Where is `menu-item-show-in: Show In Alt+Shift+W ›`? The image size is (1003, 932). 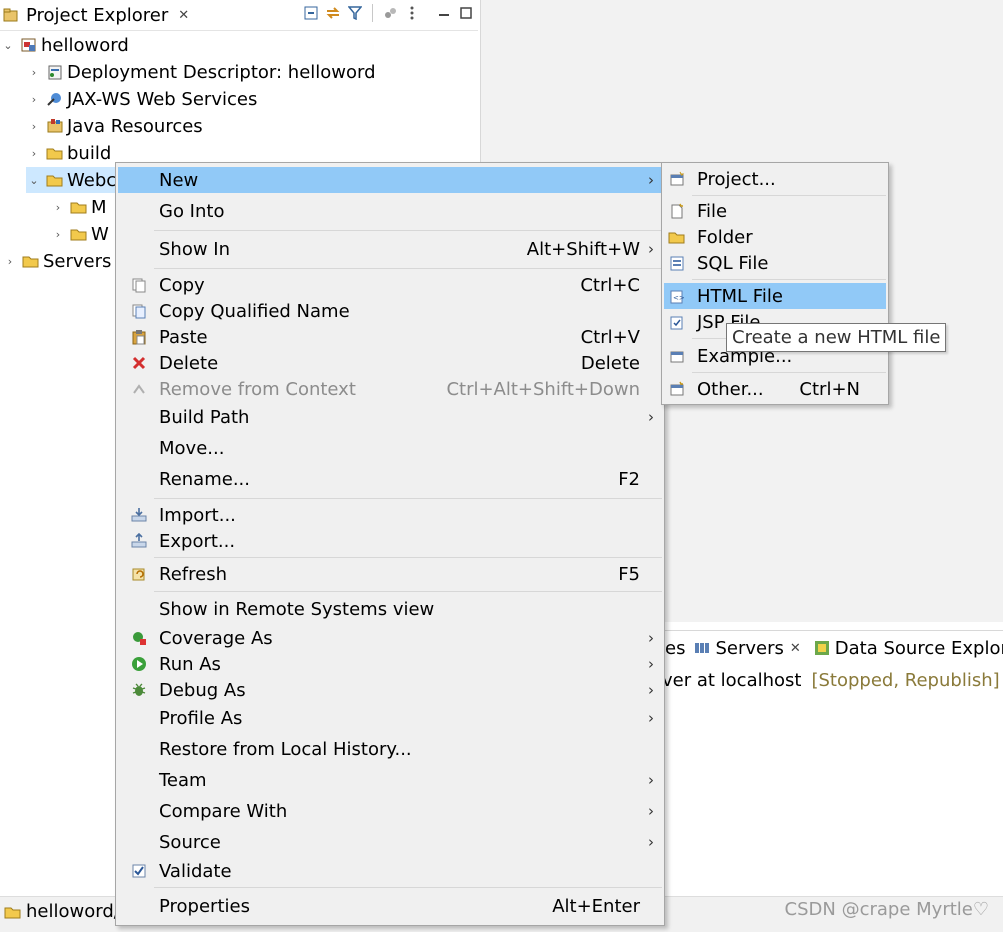
menu-item-show-in: Show In Alt+Shift+W › is located at coordinates (390, 249).